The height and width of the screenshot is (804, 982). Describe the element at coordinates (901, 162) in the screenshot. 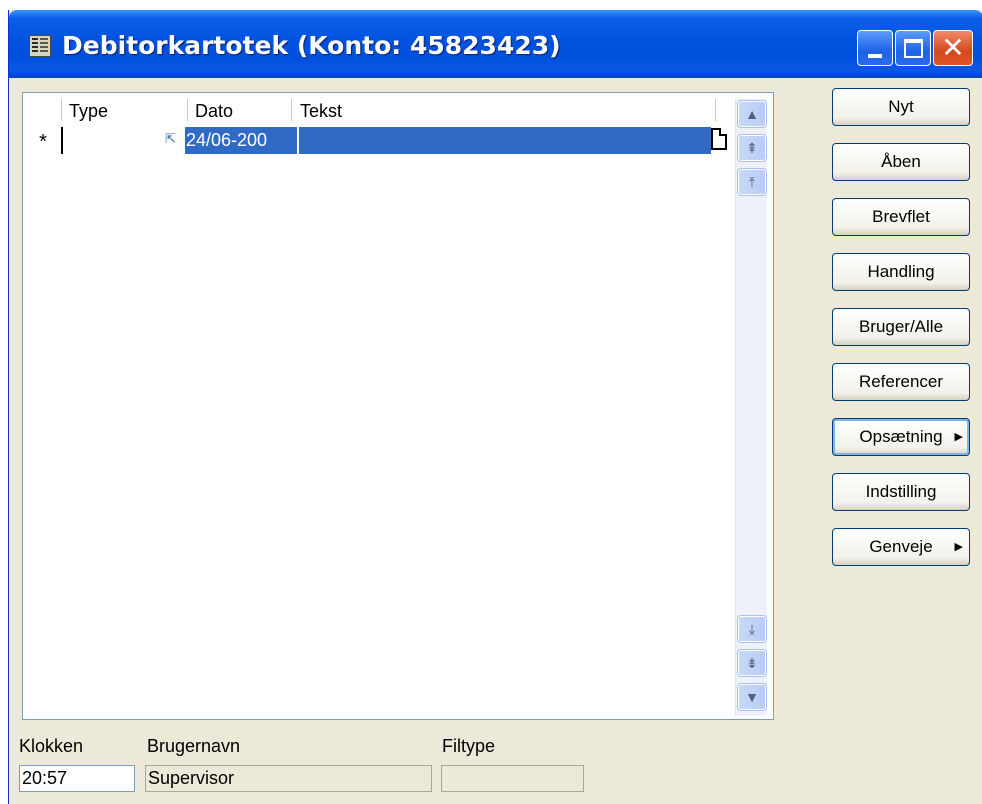

I see `open-button: Åben` at that location.